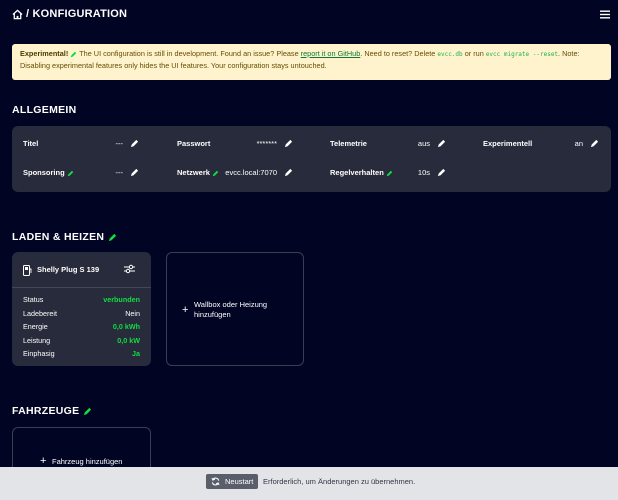 The width and height of the screenshot is (618, 500). Describe the element at coordinates (236, 145) in the screenshot. I see `setting-password: Passwort *******` at that location.